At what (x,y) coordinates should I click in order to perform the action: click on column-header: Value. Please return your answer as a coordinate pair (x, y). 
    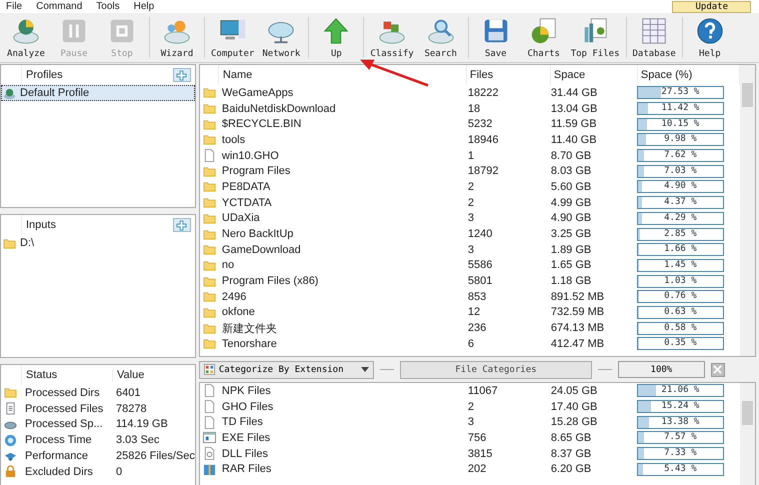
    Looking at the image, I should click on (128, 375).